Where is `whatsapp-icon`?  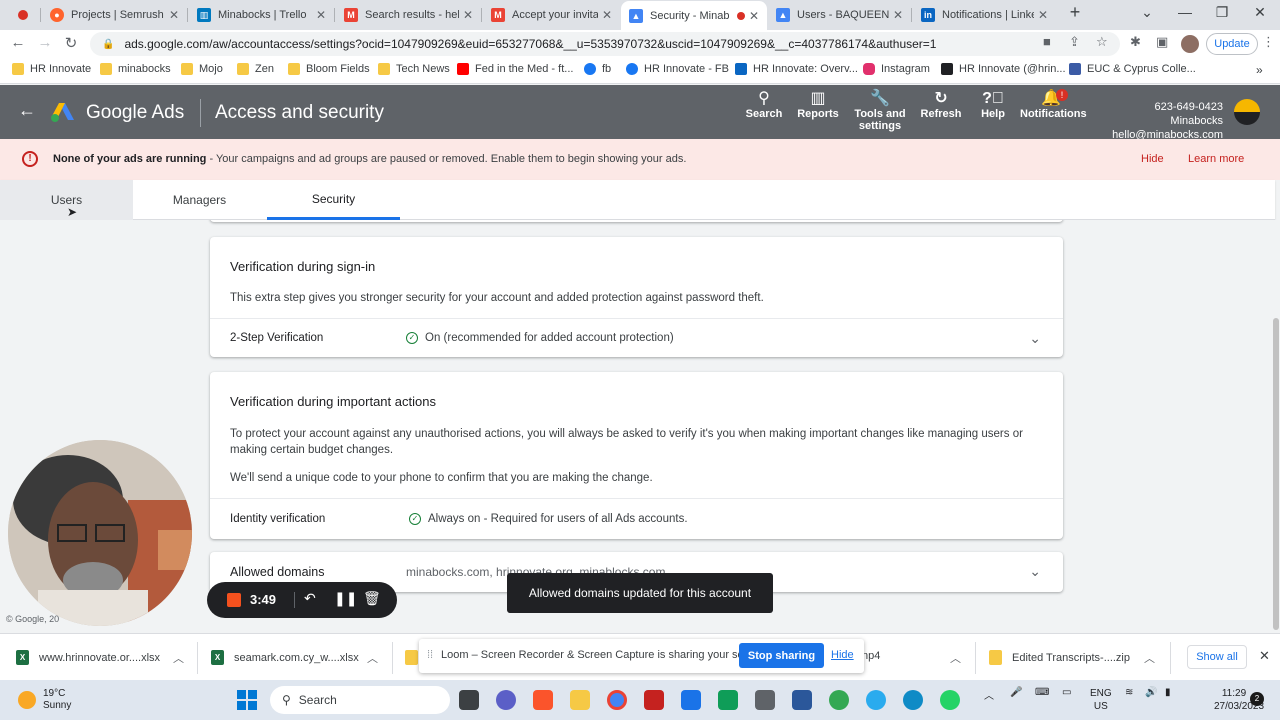
whatsapp-icon is located at coordinates (950, 700).